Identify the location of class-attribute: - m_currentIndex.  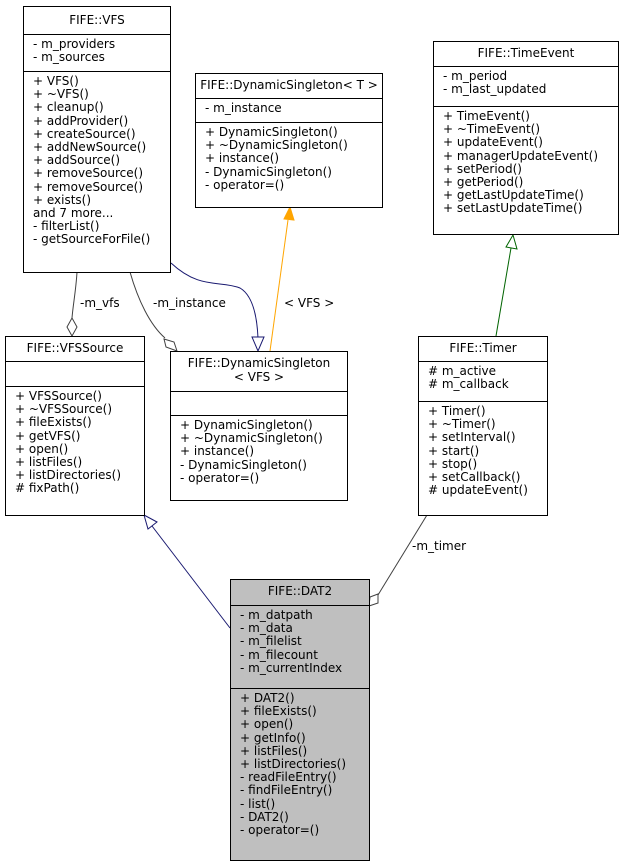
(291, 667).